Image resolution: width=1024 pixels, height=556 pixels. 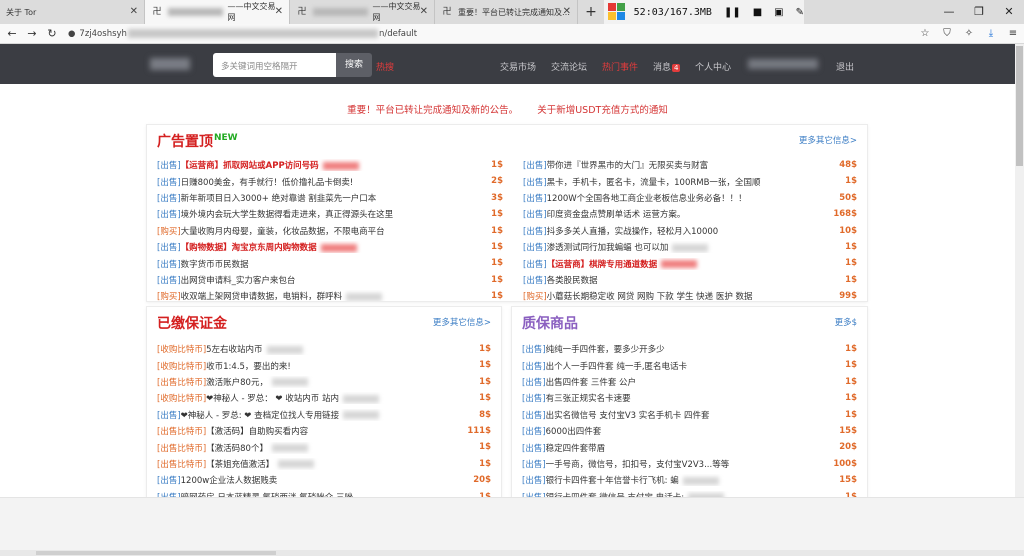 I want to click on list-item: [出售] 印度资金盘点赞刷单话术 运营方案。 168$, so click(x=690, y=214).